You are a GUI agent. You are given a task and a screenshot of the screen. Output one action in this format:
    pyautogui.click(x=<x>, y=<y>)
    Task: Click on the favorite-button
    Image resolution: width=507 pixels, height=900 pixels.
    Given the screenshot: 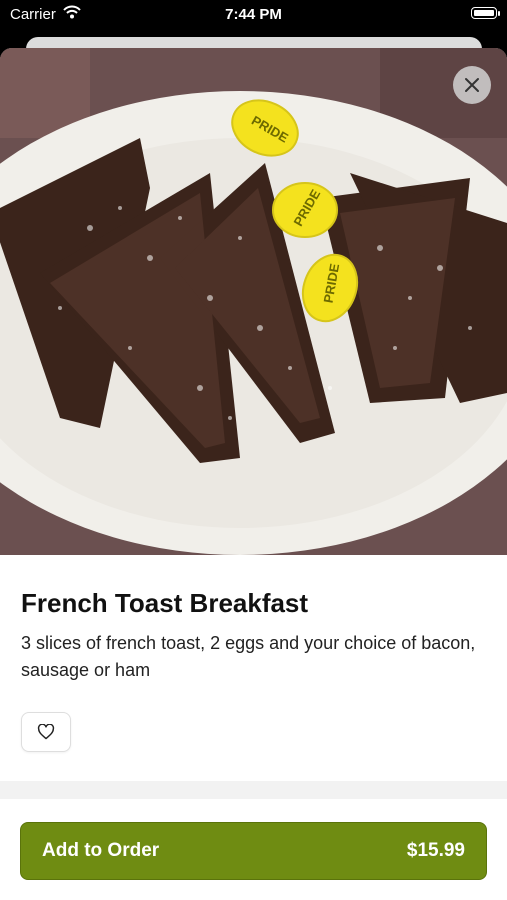 What is the action you would take?
    pyautogui.click(x=46, y=732)
    